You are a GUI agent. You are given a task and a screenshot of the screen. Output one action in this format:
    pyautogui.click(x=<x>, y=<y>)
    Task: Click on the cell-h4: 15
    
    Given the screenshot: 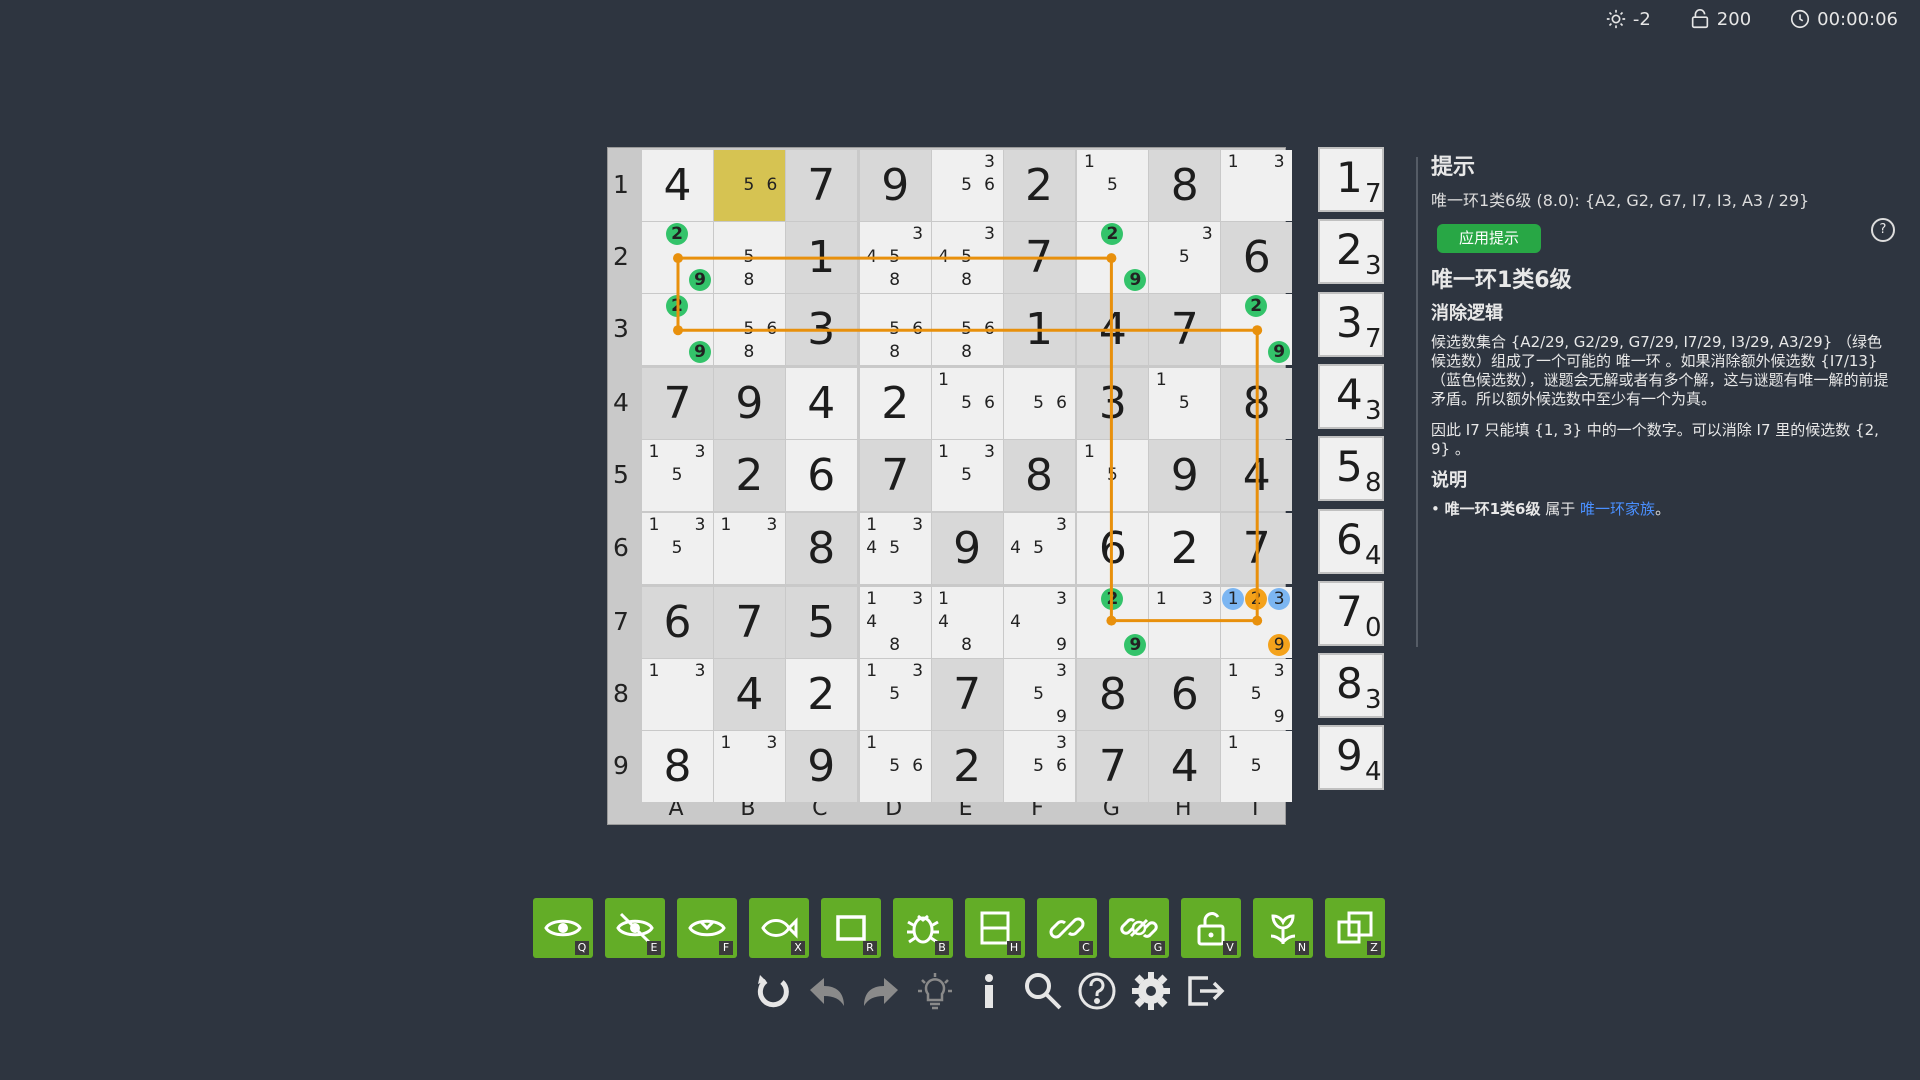 What is the action you would take?
    pyautogui.click(x=1185, y=404)
    